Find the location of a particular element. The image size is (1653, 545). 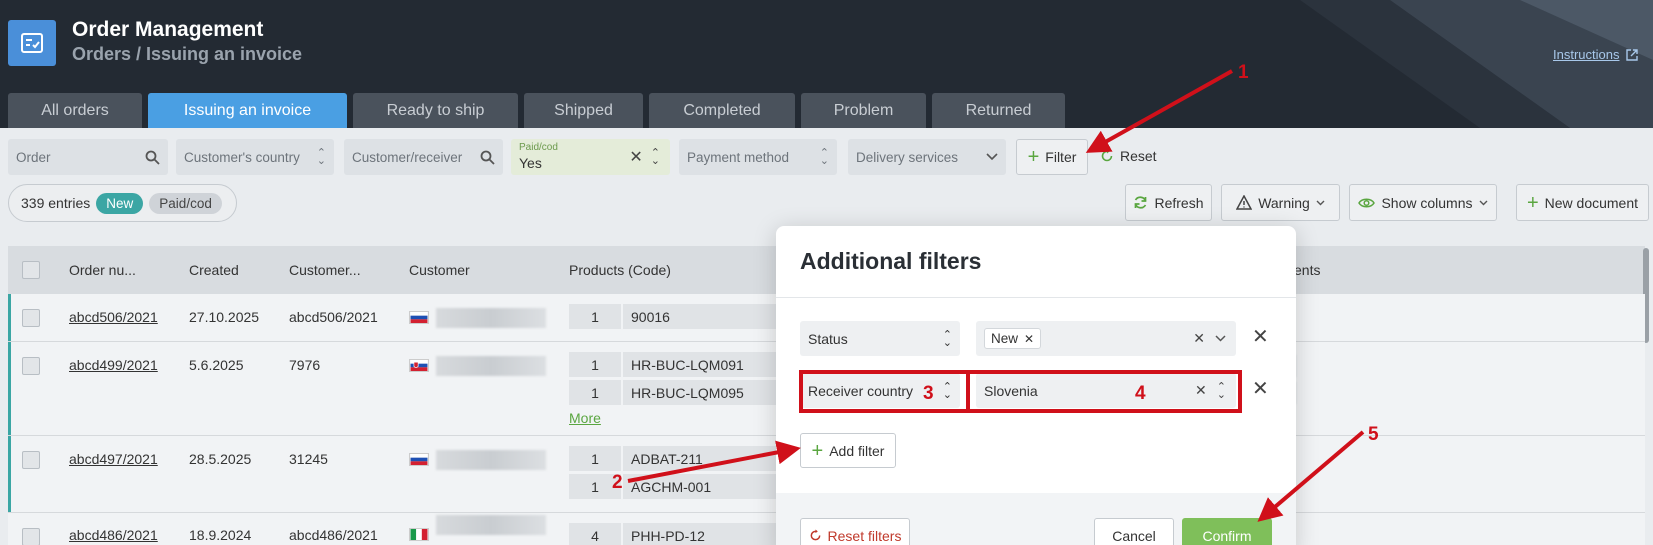

created-date: 27.10.2025 is located at coordinates (224, 317).